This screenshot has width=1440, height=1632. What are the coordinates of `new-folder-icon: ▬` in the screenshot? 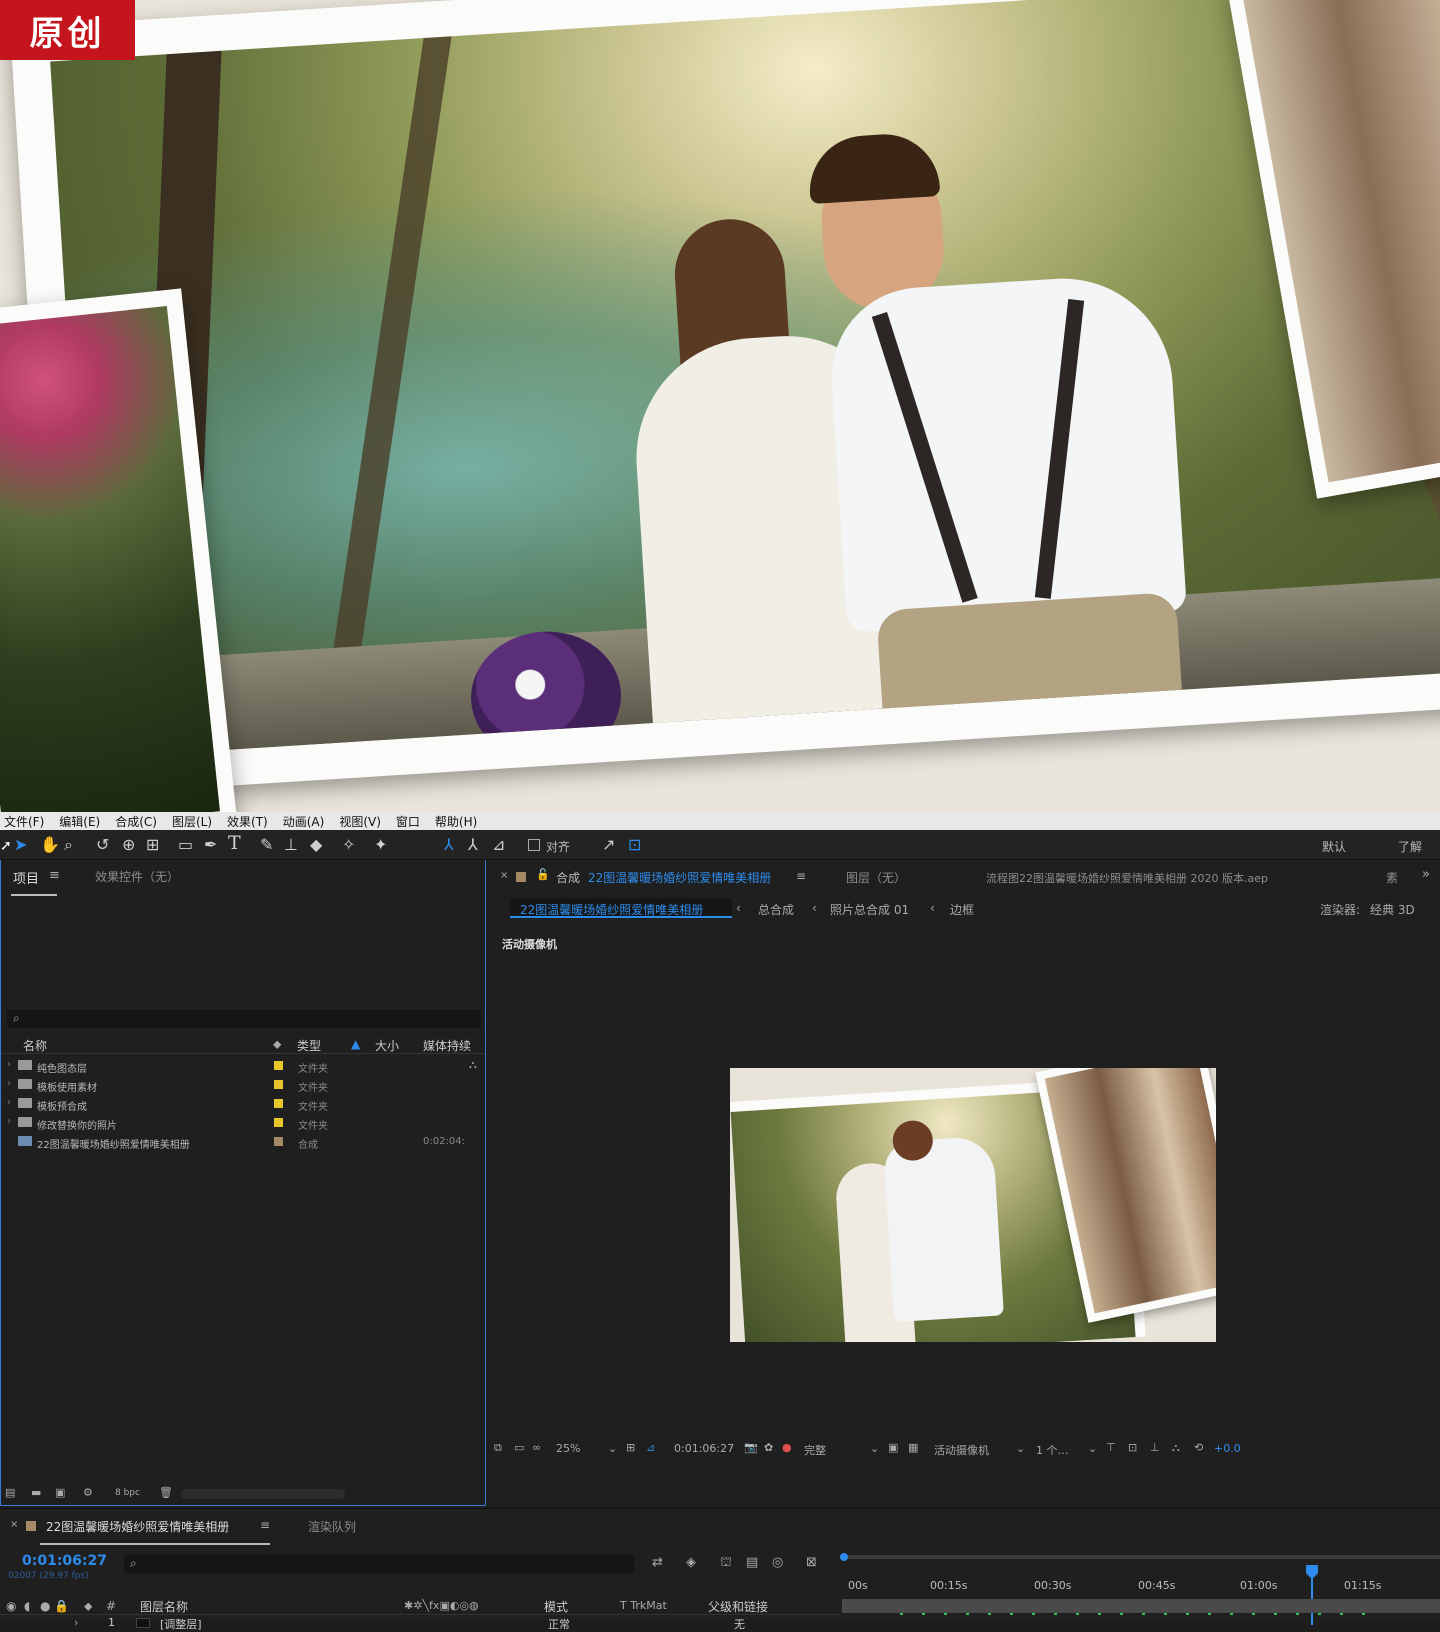 It's located at (36, 1492).